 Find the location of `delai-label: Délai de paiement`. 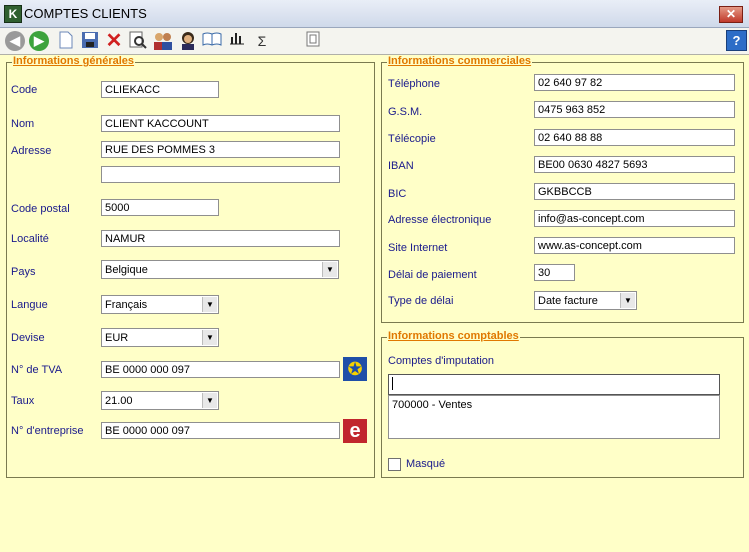

delai-label: Délai de paiement is located at coordinates (432, 275).